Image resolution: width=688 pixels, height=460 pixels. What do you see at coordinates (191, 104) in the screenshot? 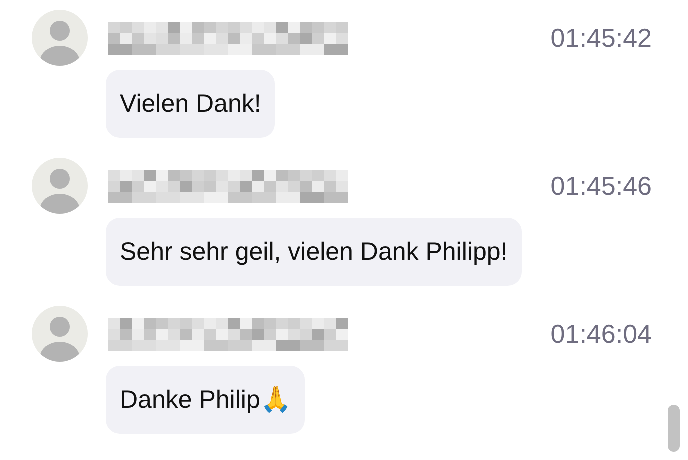
I see `message-bubble: Vielen Dank!` at bounding box center [191, 104].